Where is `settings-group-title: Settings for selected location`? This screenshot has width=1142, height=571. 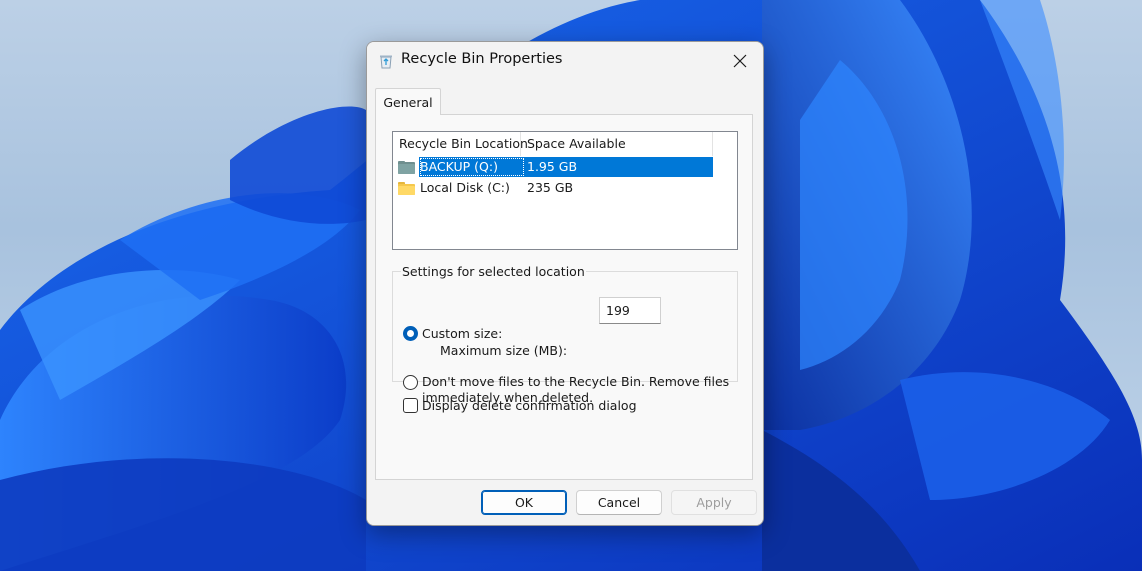
settings-group-title: Settings for selected location is located at coordinates (493, 271).